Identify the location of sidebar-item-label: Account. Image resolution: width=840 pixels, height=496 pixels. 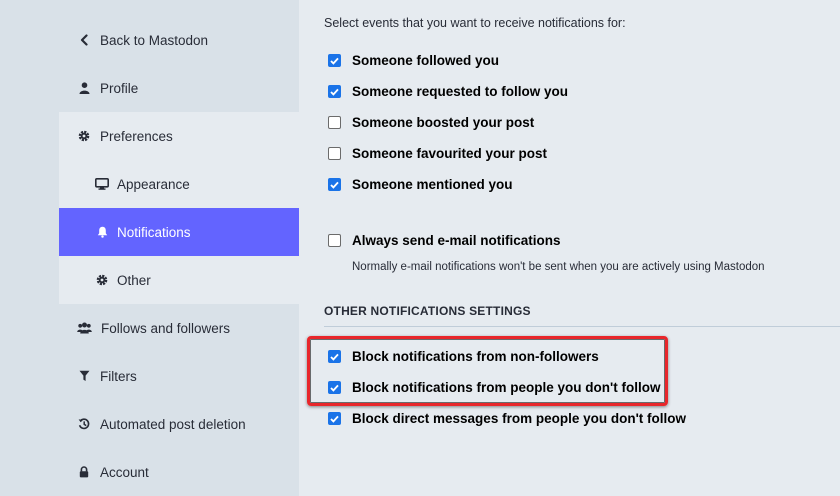
(124, 472).